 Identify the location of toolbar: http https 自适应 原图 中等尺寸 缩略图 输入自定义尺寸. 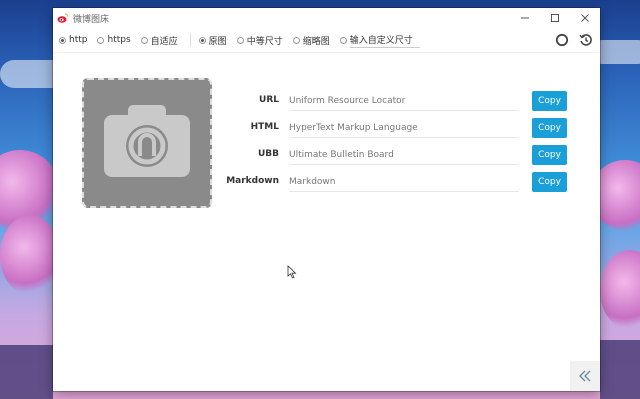
(326, 40).